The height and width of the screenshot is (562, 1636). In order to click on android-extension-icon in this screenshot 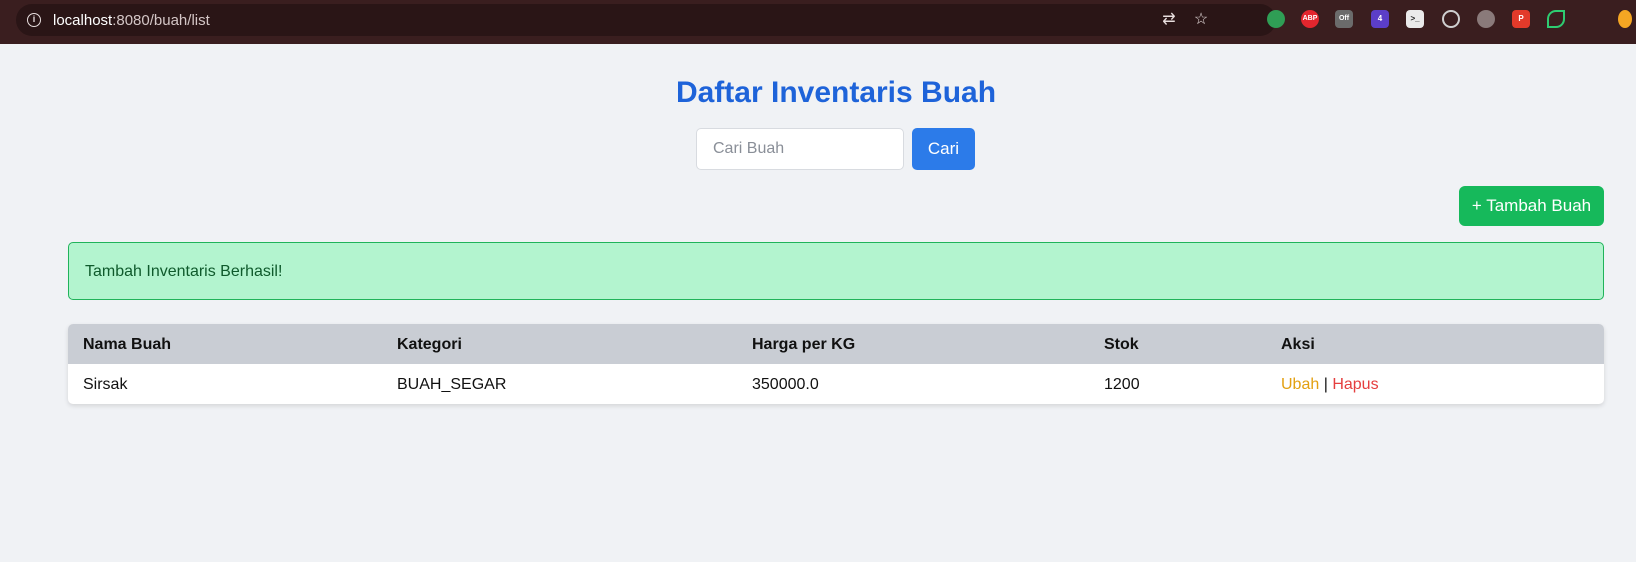, I will do `click(1276, 19)`.